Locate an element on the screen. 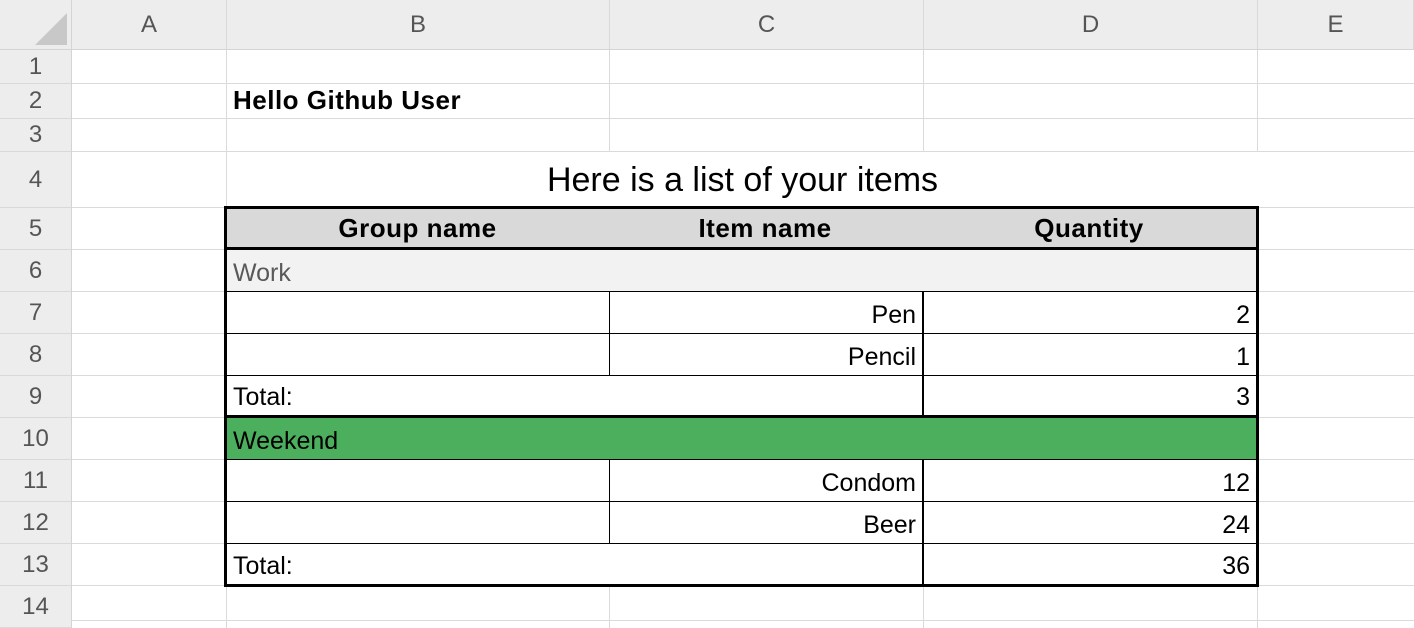 The height and width of the screenshot is (628, 1414). select-all-icon is located at coordinates (51, 29).